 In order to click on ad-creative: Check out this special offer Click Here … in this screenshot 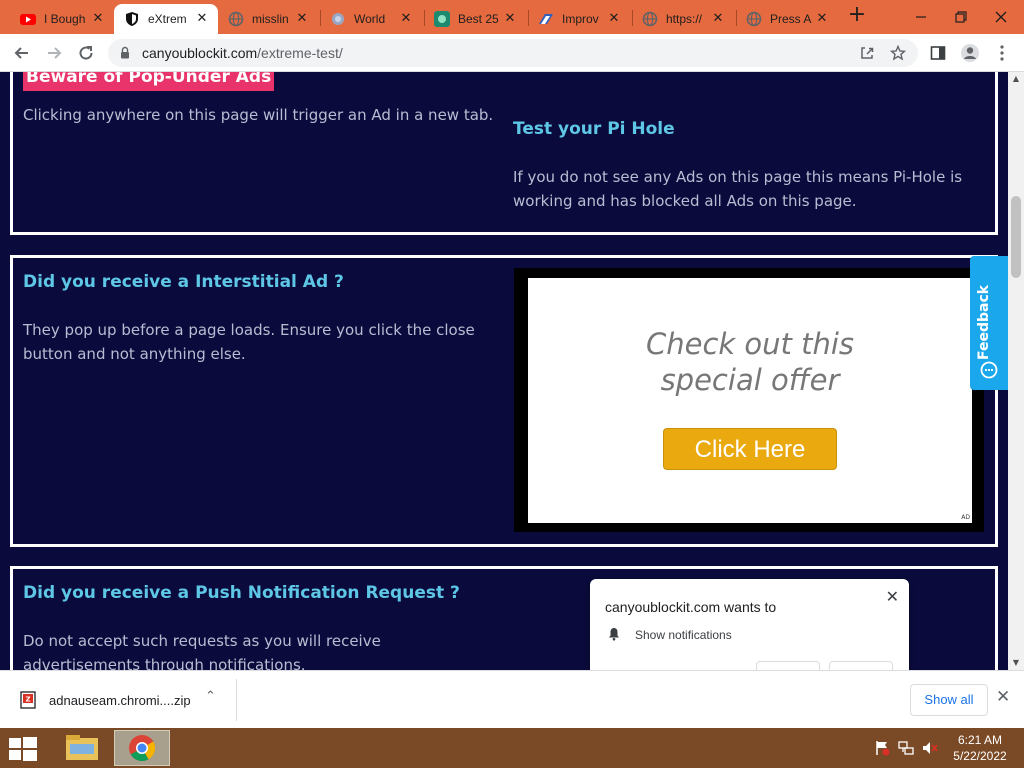, I will do `click(750, 400)`.